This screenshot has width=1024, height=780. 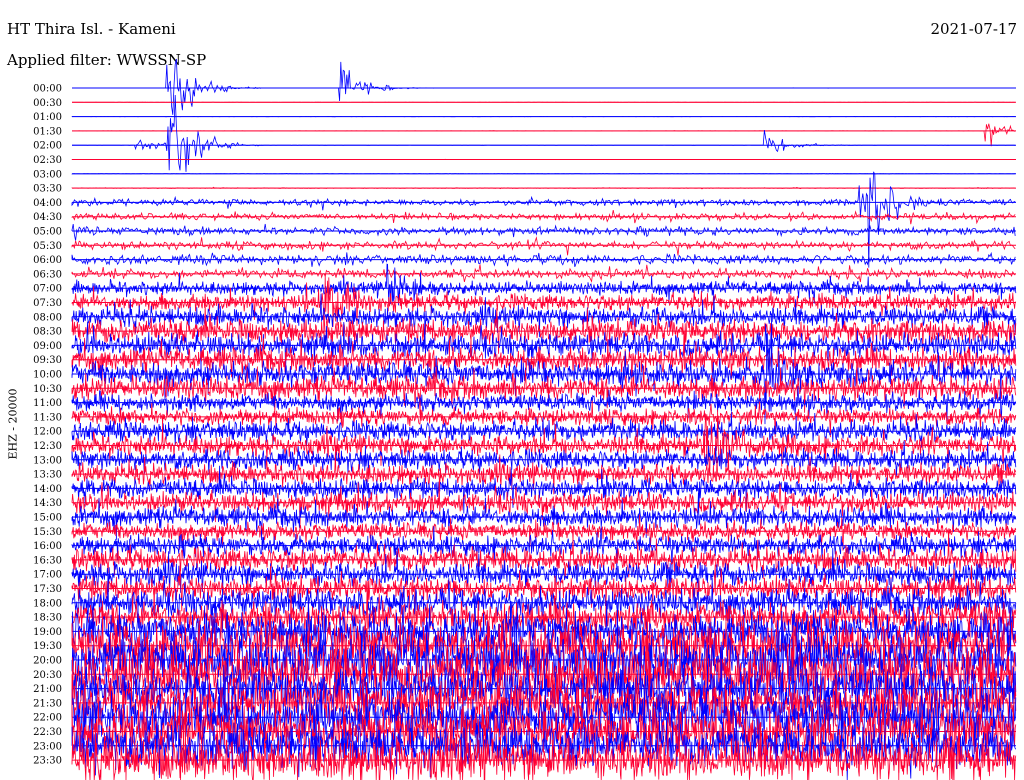 What do you see at coordinates (47, 274) in the screenshot?
I see `tick-label: 06:30` at bounding box center [47, 274].